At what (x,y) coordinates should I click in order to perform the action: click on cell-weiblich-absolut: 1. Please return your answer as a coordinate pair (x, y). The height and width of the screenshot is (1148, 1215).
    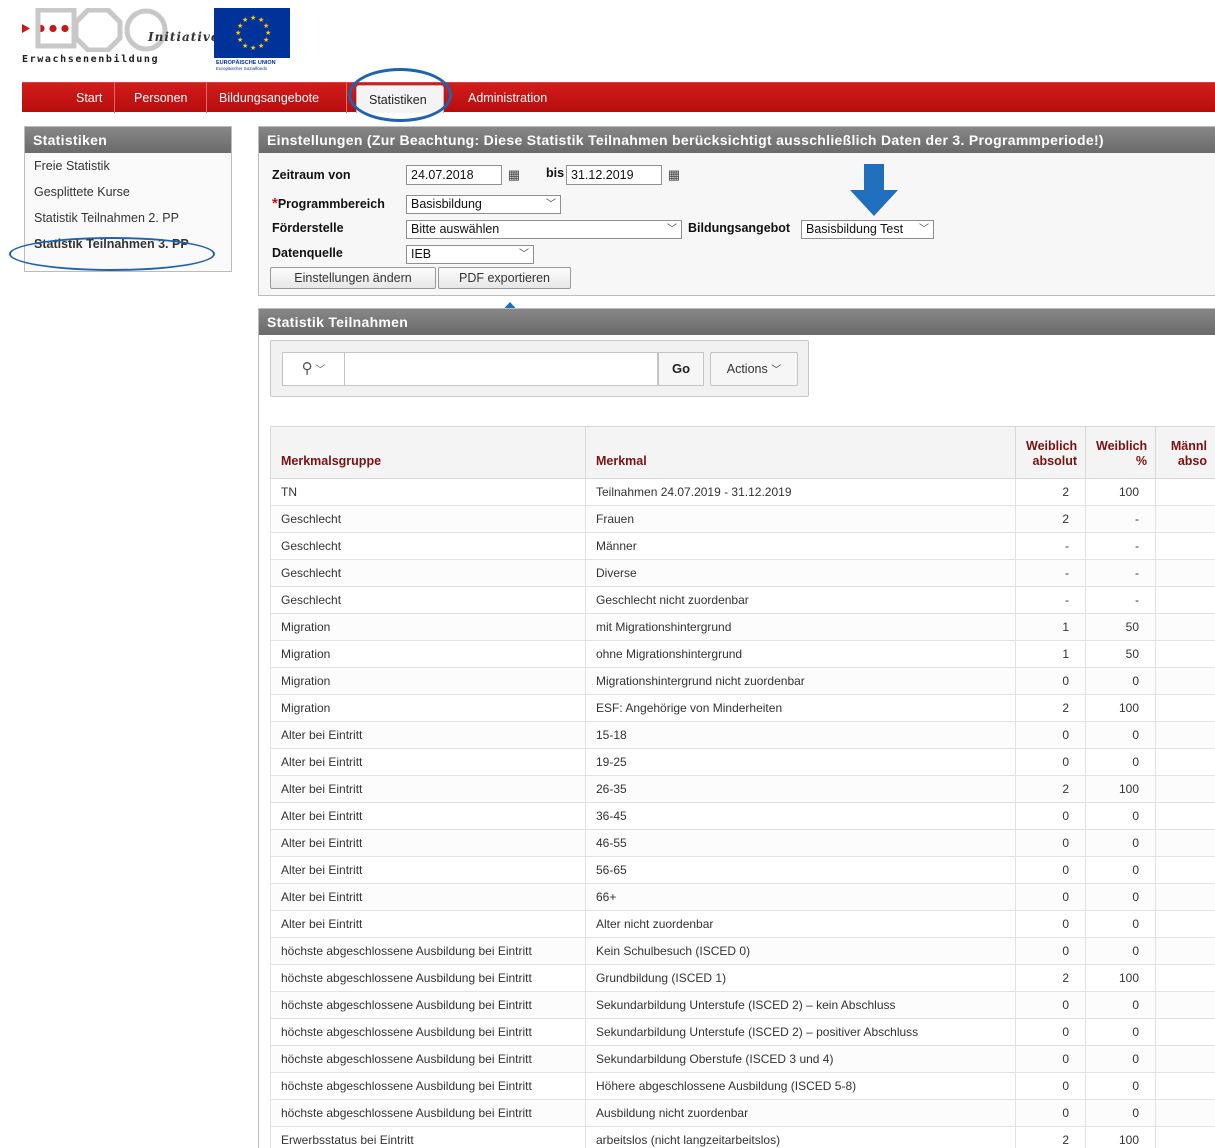
    Looking at the image, I should click on (1050, 654).